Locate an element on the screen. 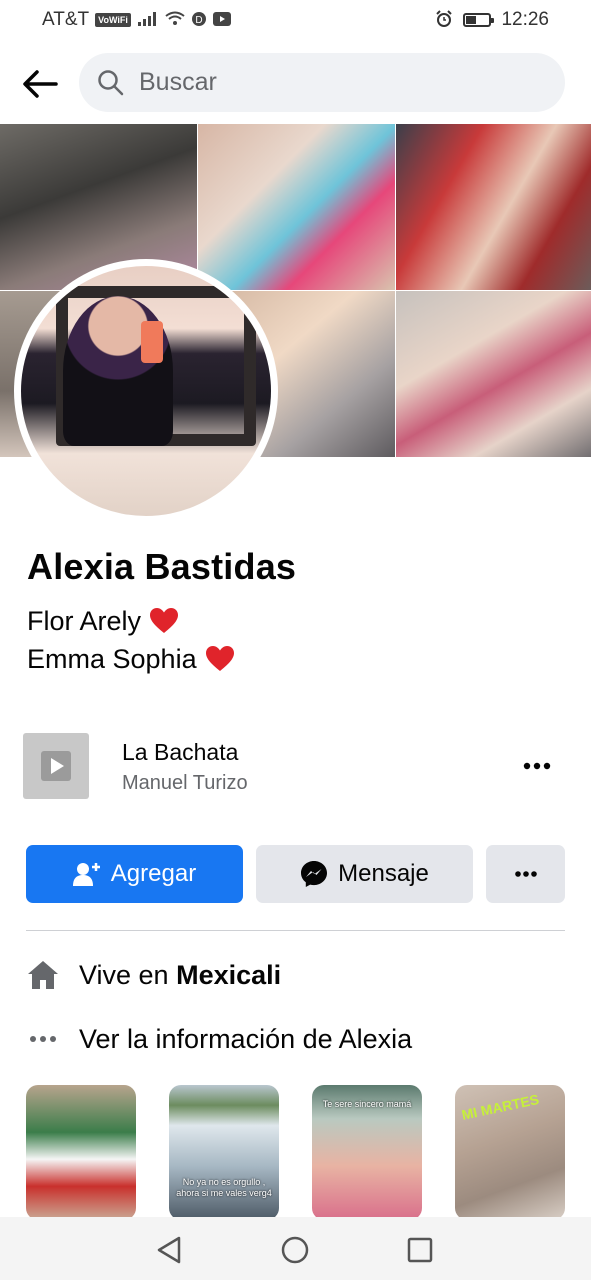  music-more-button is located at coordinates (537, 766).